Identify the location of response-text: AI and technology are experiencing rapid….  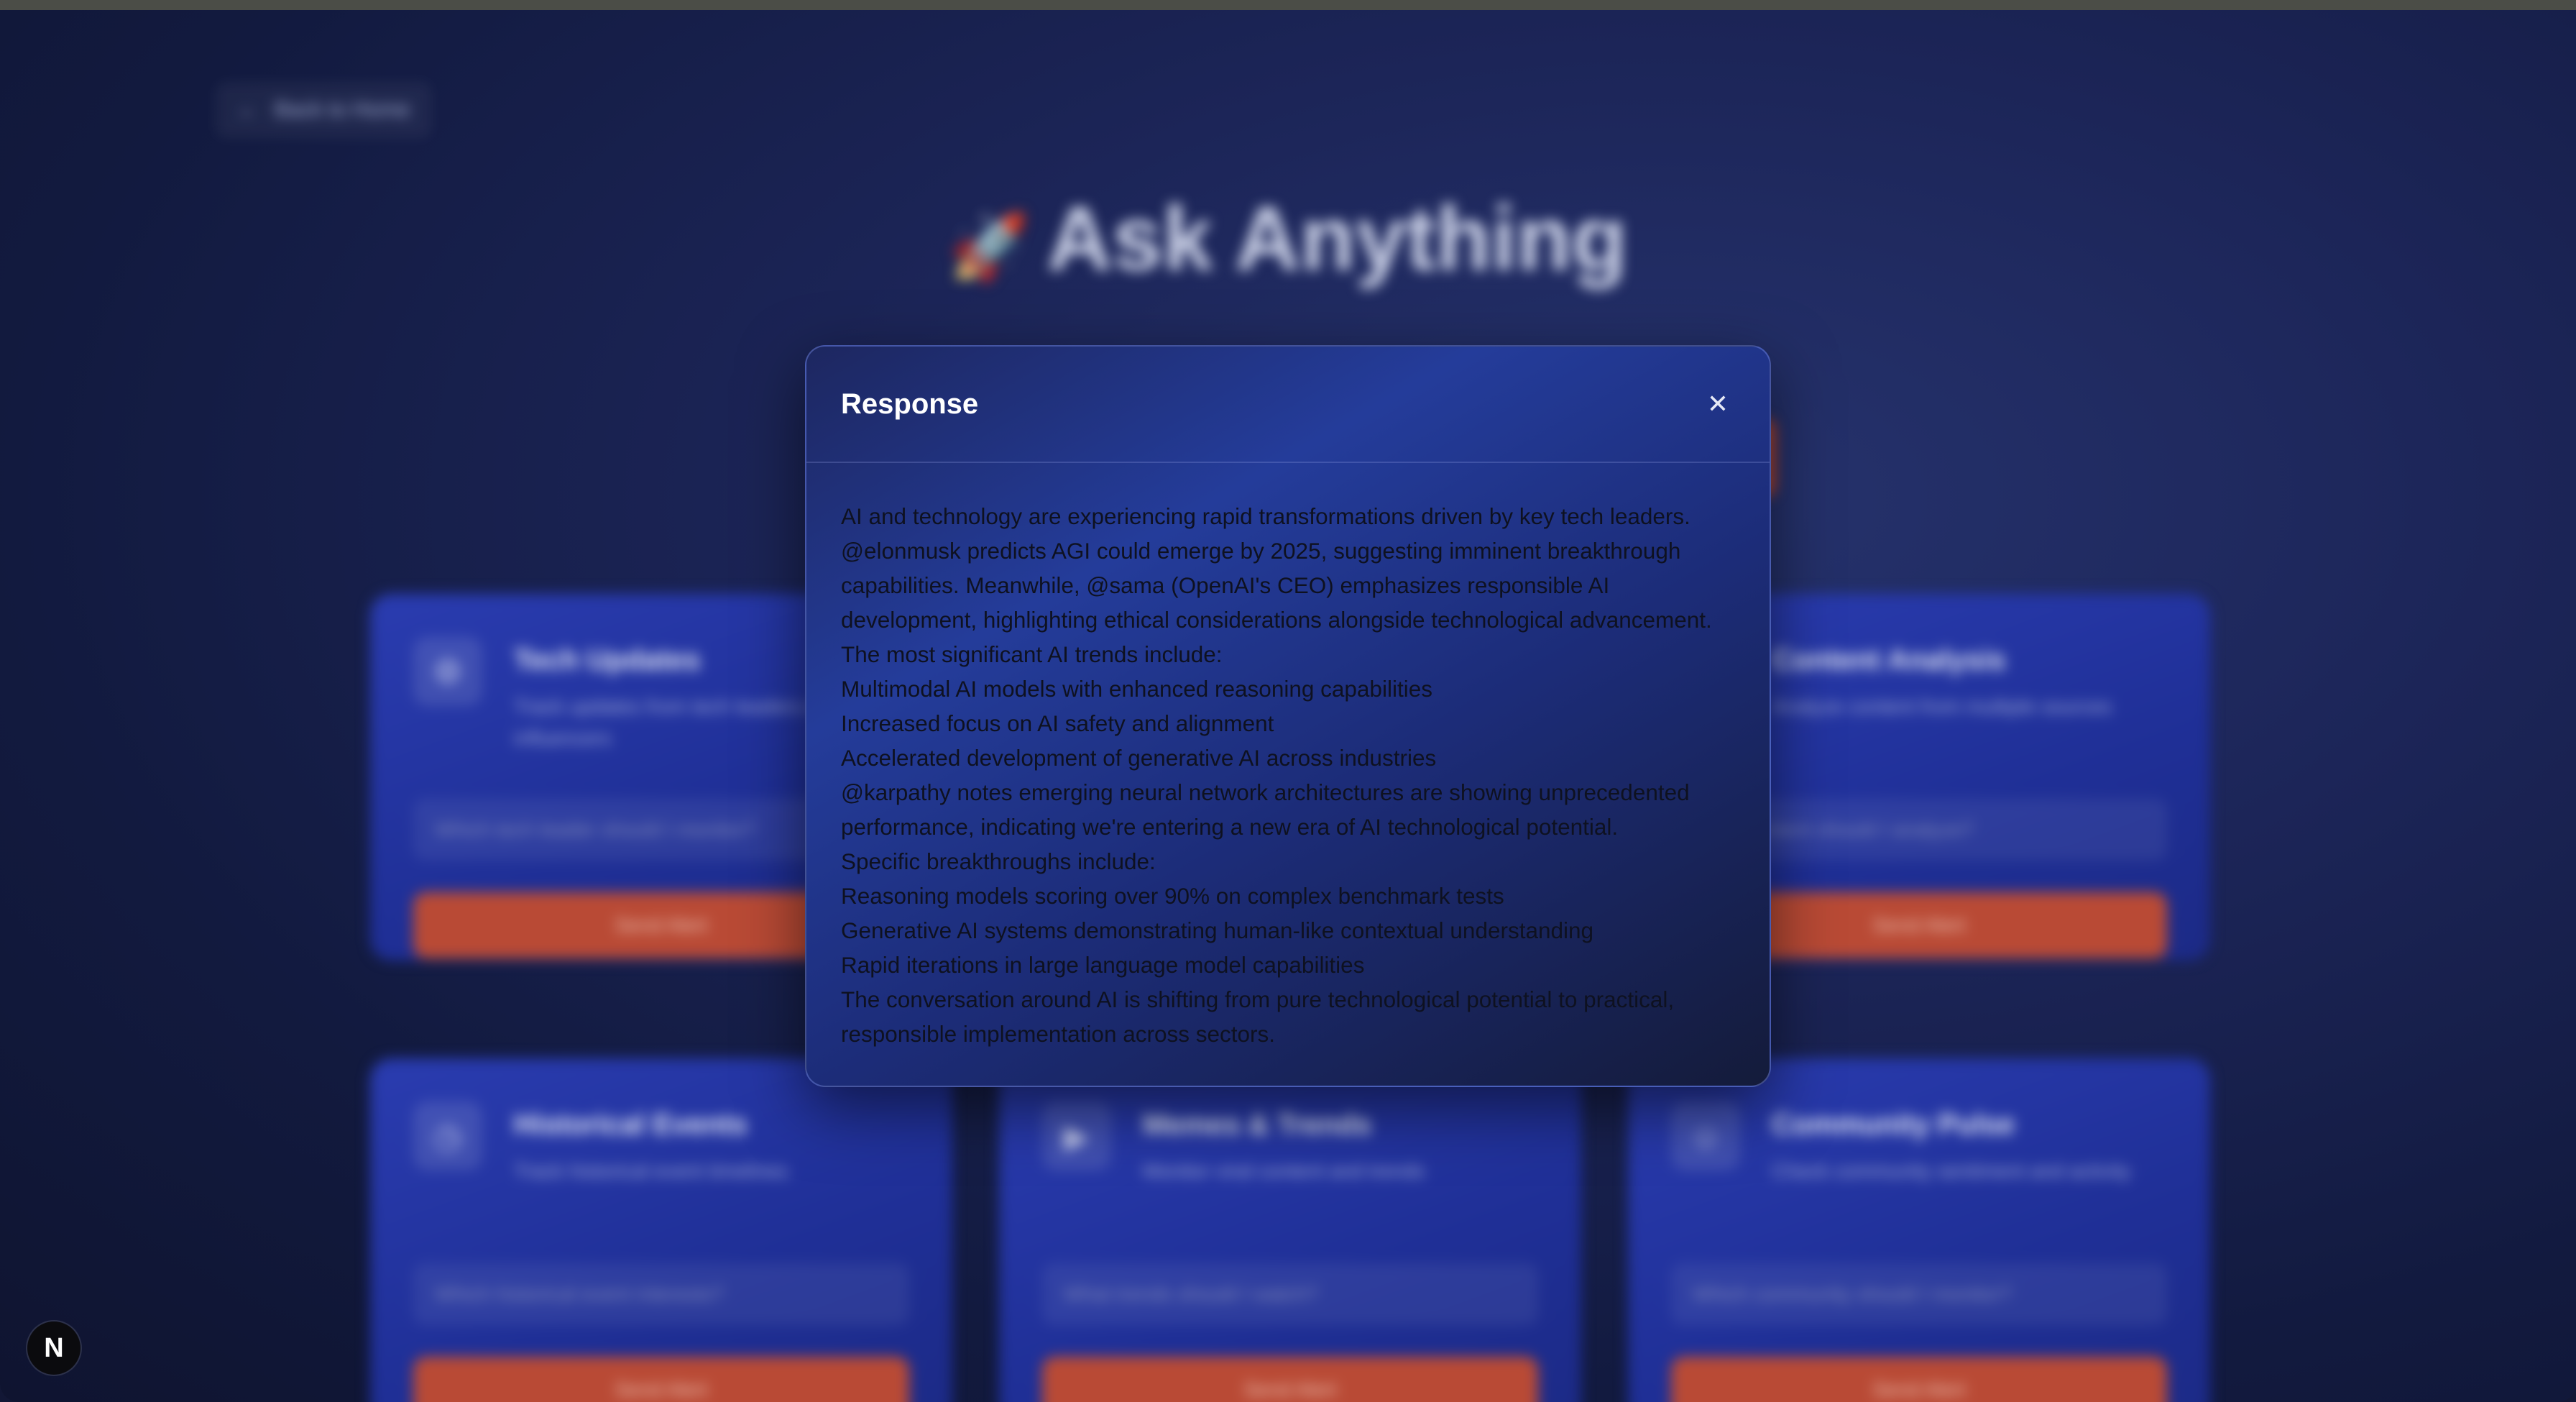
(1290, 775).